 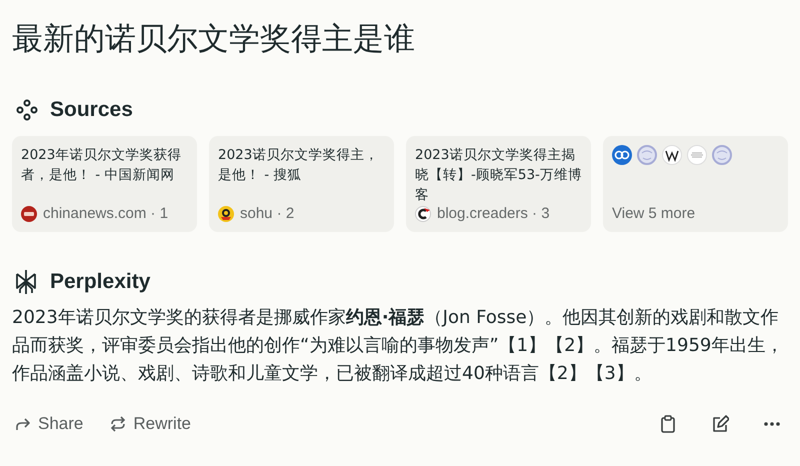 What do you see at coordinates (91, 110) in the screenshot?
I see `section-title: Sources` at bounding box center [91, 110].